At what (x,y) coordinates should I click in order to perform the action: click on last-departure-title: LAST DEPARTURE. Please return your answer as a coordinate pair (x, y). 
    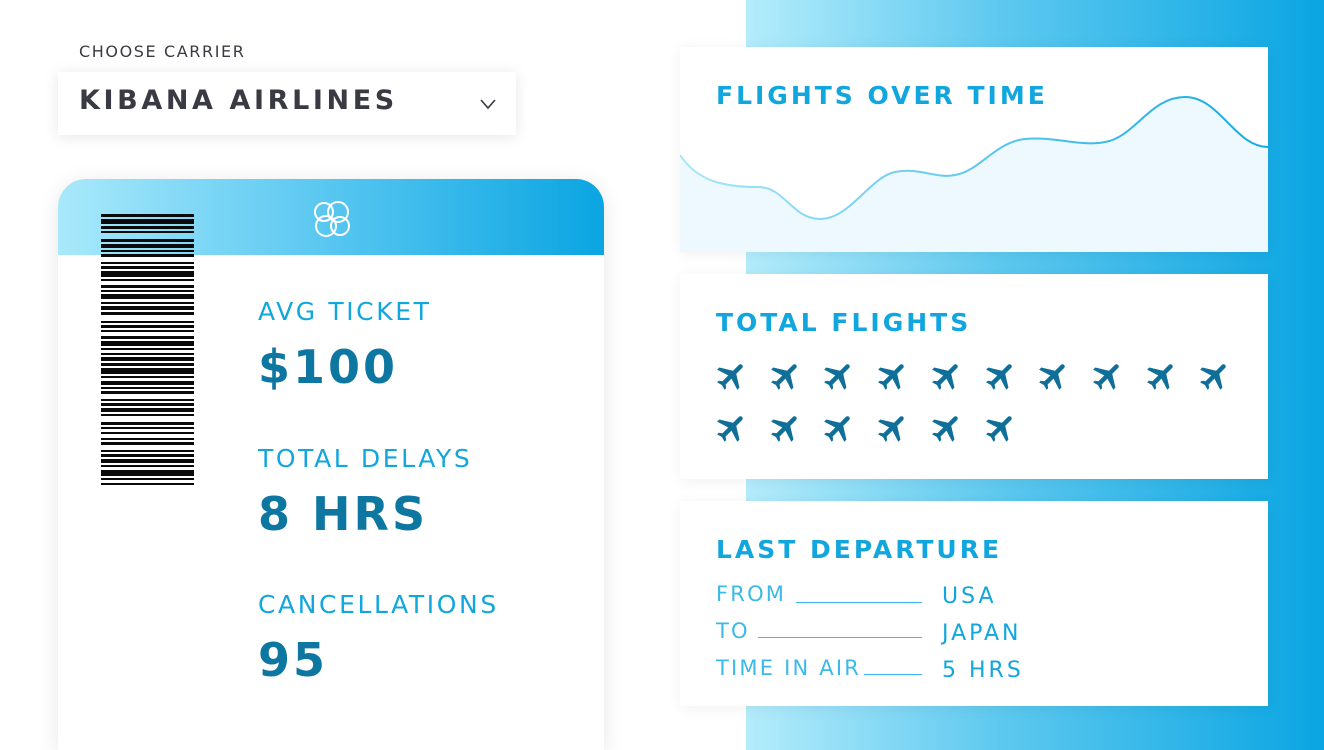
    Looking at the image, I should click on (859, 549).